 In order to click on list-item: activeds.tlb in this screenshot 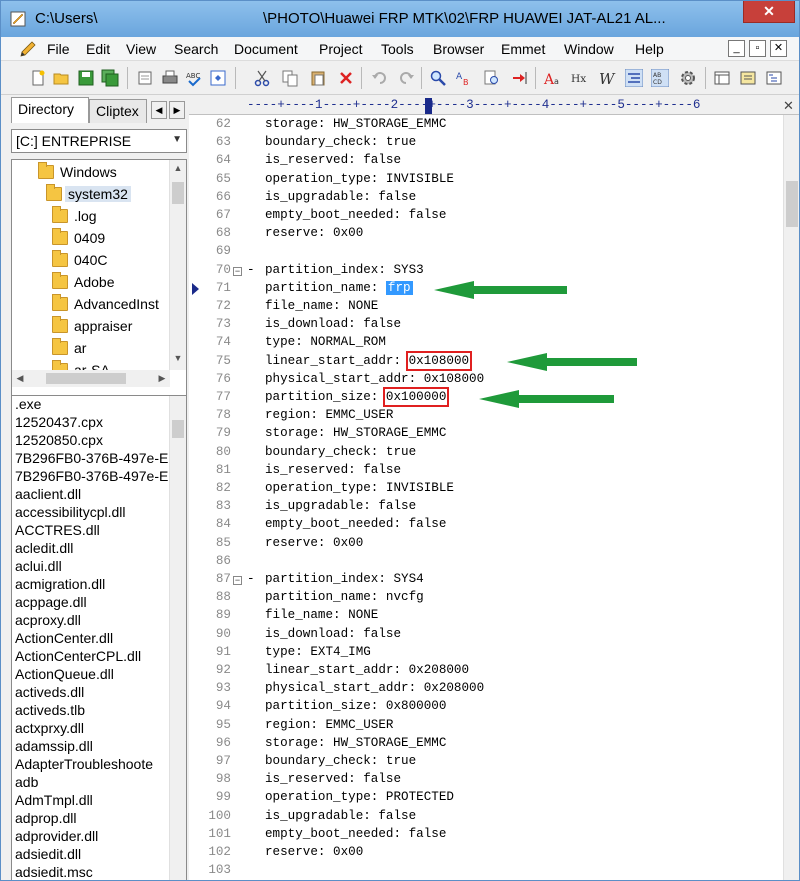, I will do `click(50, 711)`.